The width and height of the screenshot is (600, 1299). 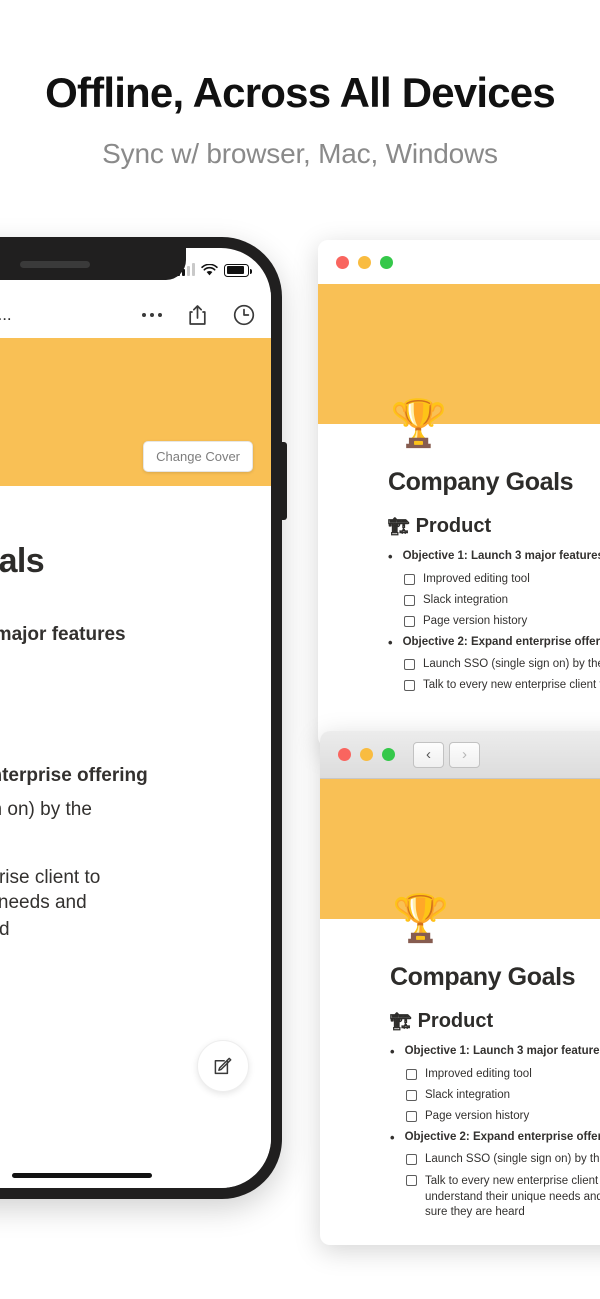 I want to click on traffic-lights, so click(x=366, y=754).